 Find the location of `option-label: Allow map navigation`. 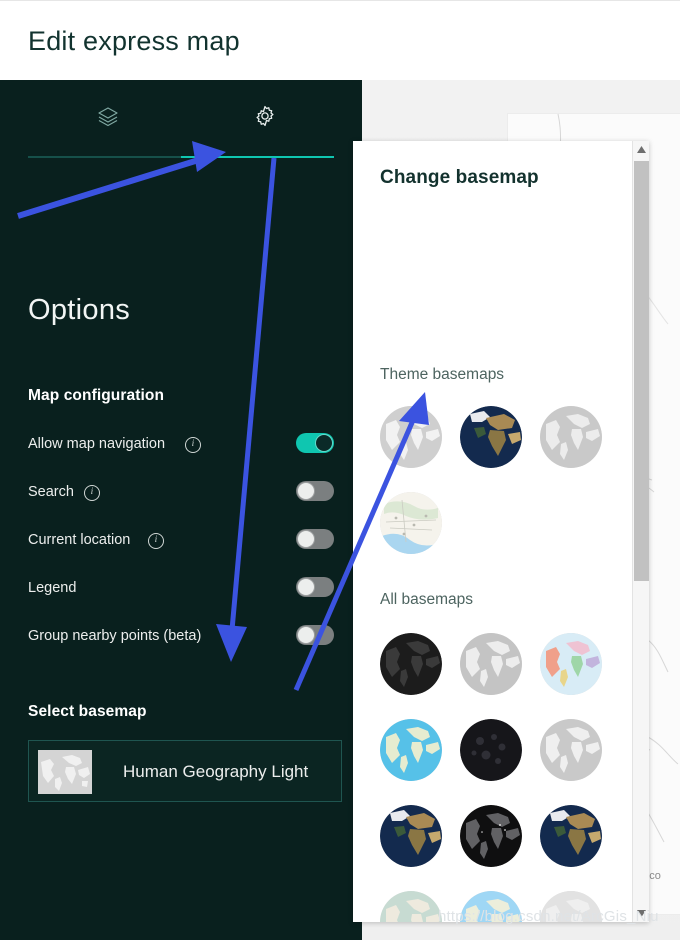

option-label: Allow map navigation is located at coordinates (97, 444).